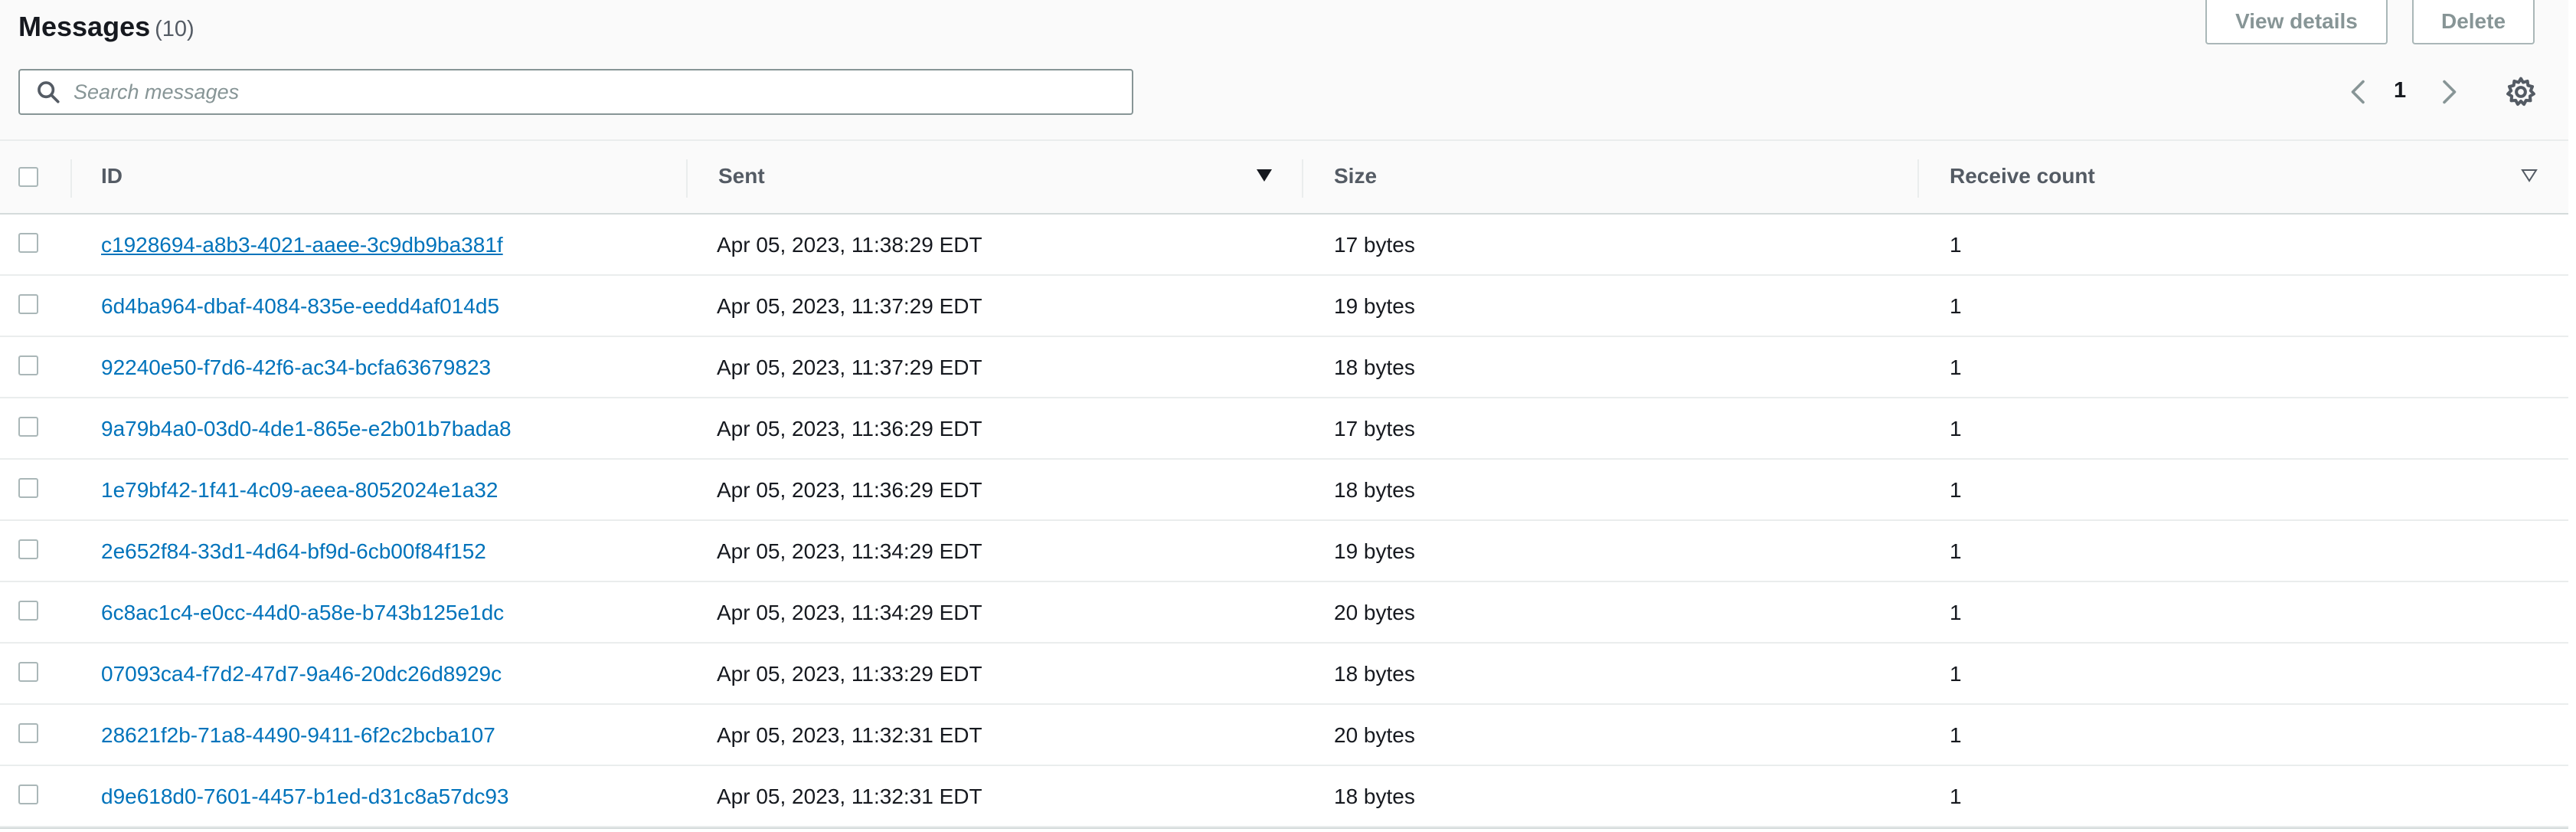  I want to click on column-header-size: Size, so click(1355, 176).